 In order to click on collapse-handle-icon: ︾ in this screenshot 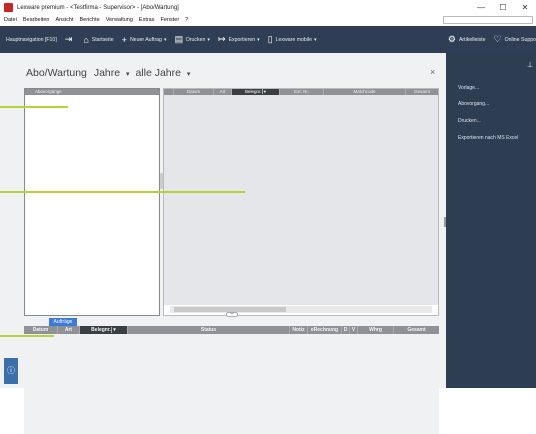, I will do `click(232, 314)`.